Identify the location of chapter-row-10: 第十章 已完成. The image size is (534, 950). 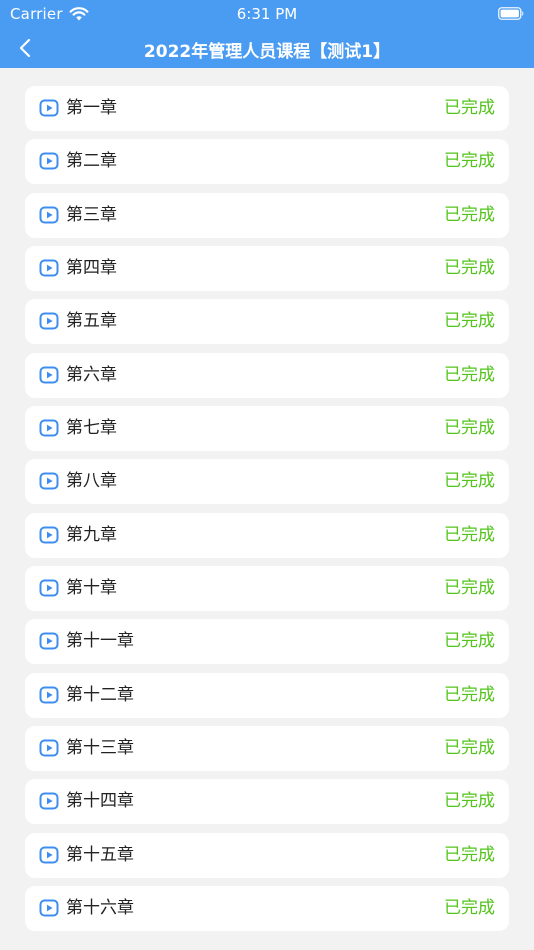
(267, 588).